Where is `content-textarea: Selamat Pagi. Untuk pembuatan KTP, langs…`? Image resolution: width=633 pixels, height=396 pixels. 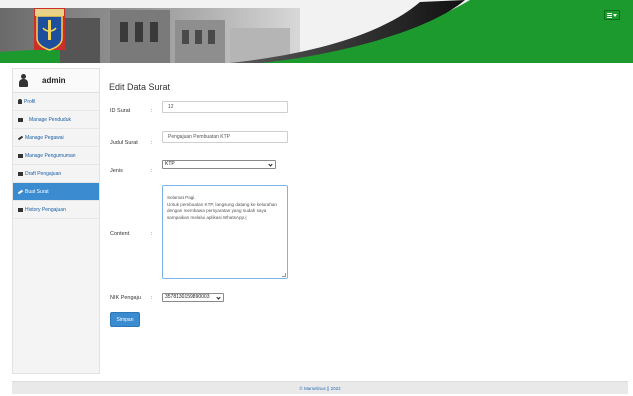 content-textarea: Selamat Pagi. Untuk pembuatan KTP, langs… is located at coordinates (225, 232).